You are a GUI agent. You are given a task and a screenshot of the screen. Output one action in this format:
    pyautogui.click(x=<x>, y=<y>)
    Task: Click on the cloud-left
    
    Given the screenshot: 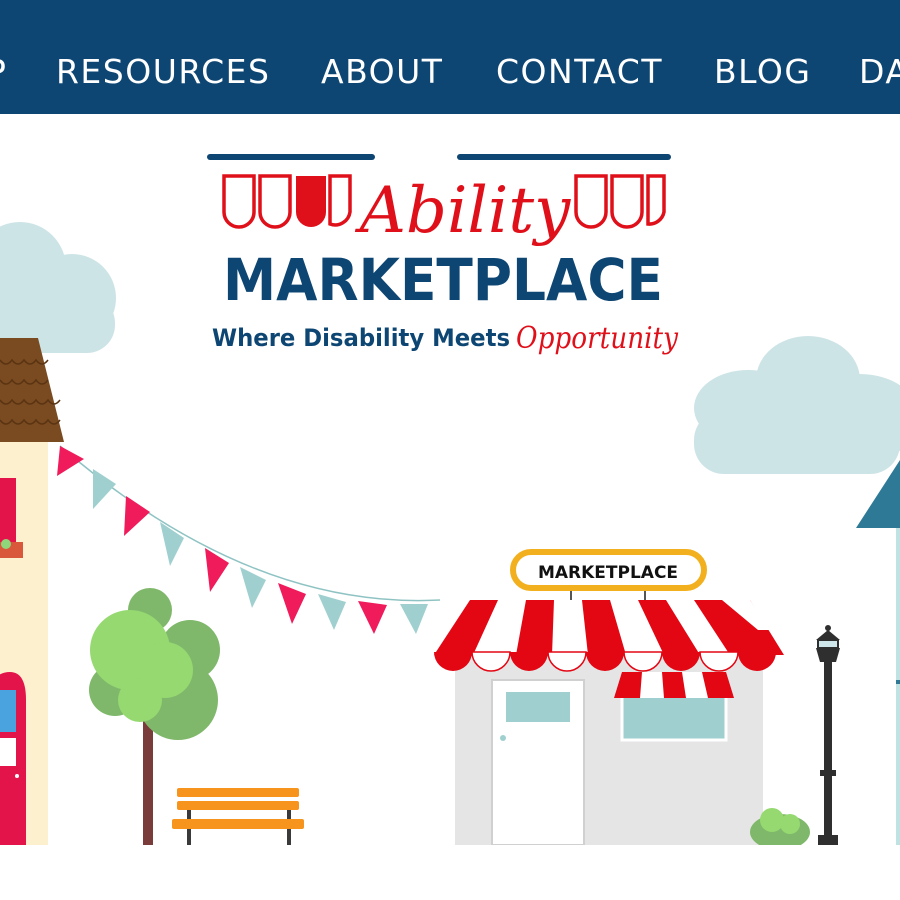 What is the action you would take?
    pyautogui.click(x=58, y=287)
    